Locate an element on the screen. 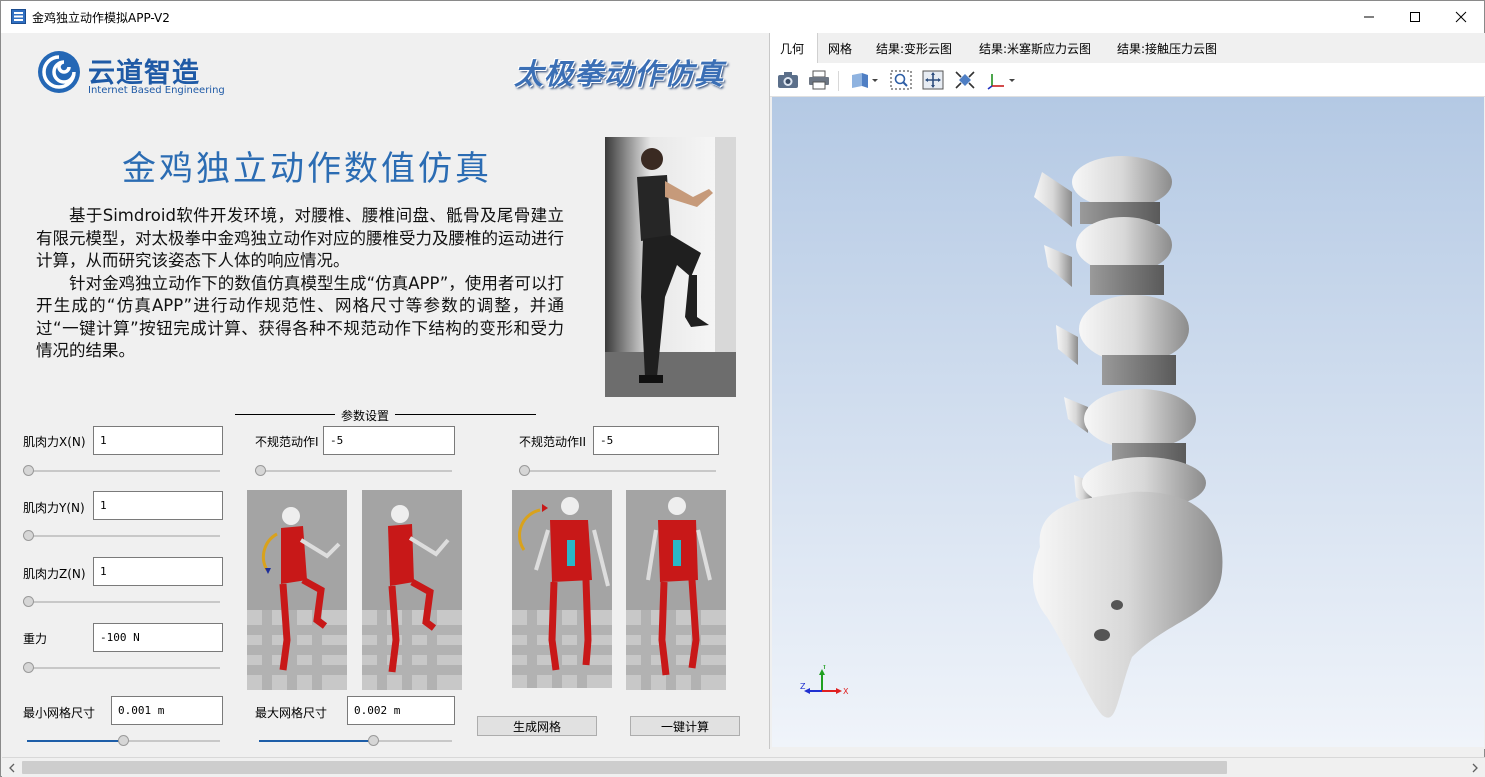 The image size is (1485, 777). scroll-left-icon is located at coordinates (12, 768).